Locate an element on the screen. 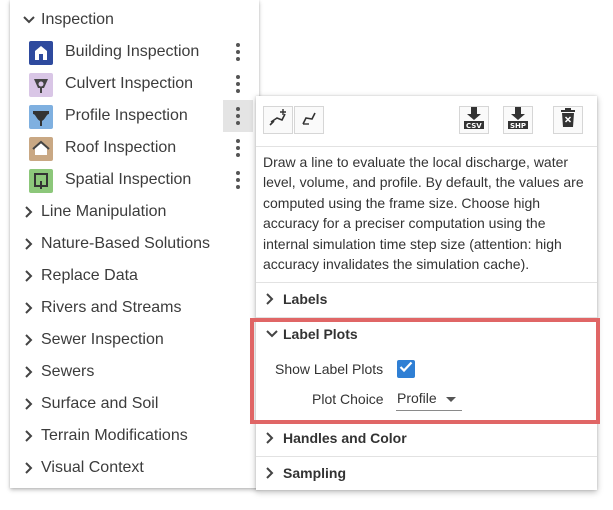 The image size is (613, 510). tree-item-label: Rivers and Streams is located at coordinates (111, 307).